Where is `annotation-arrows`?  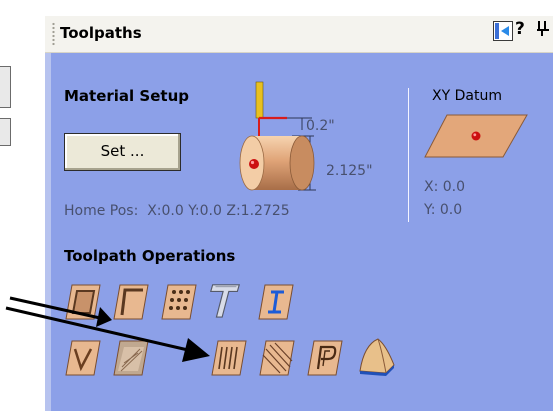 annotation-arrows is located at coordinates (107, 329).